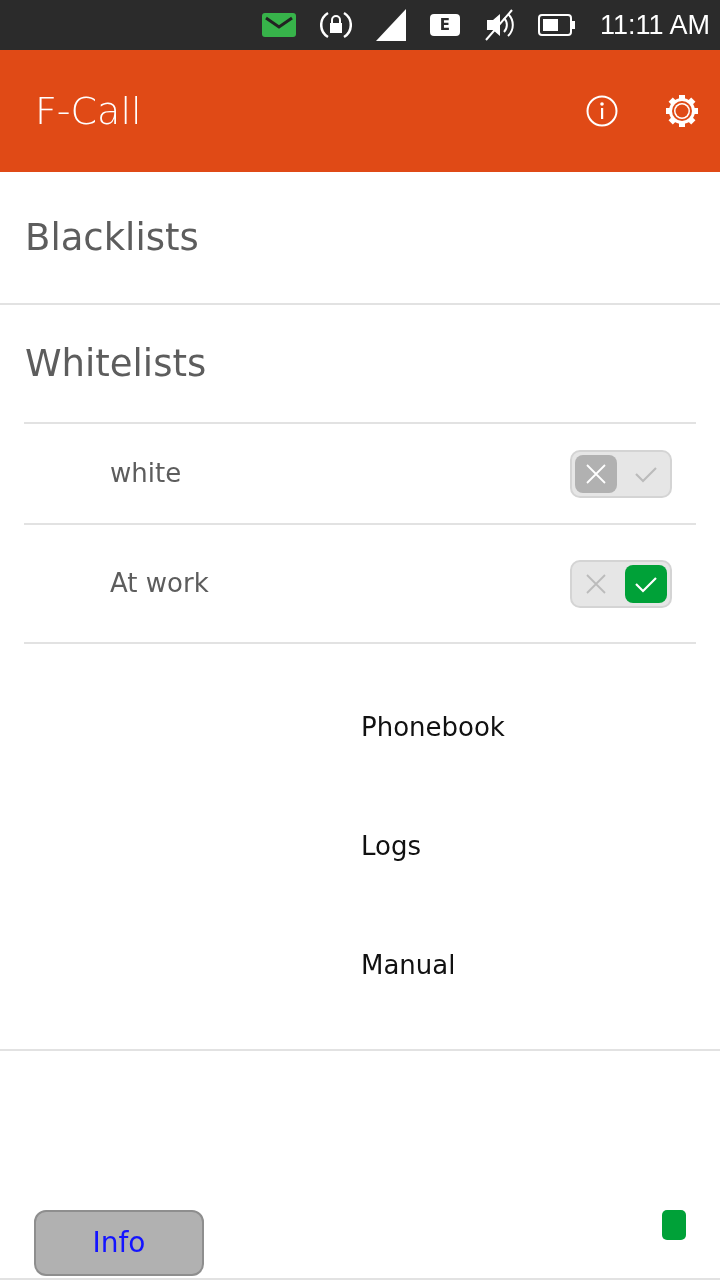  Describe the element at coordinates (654, 25) in the screenshot. I see `clock-text: 11:11 AM` at that location.